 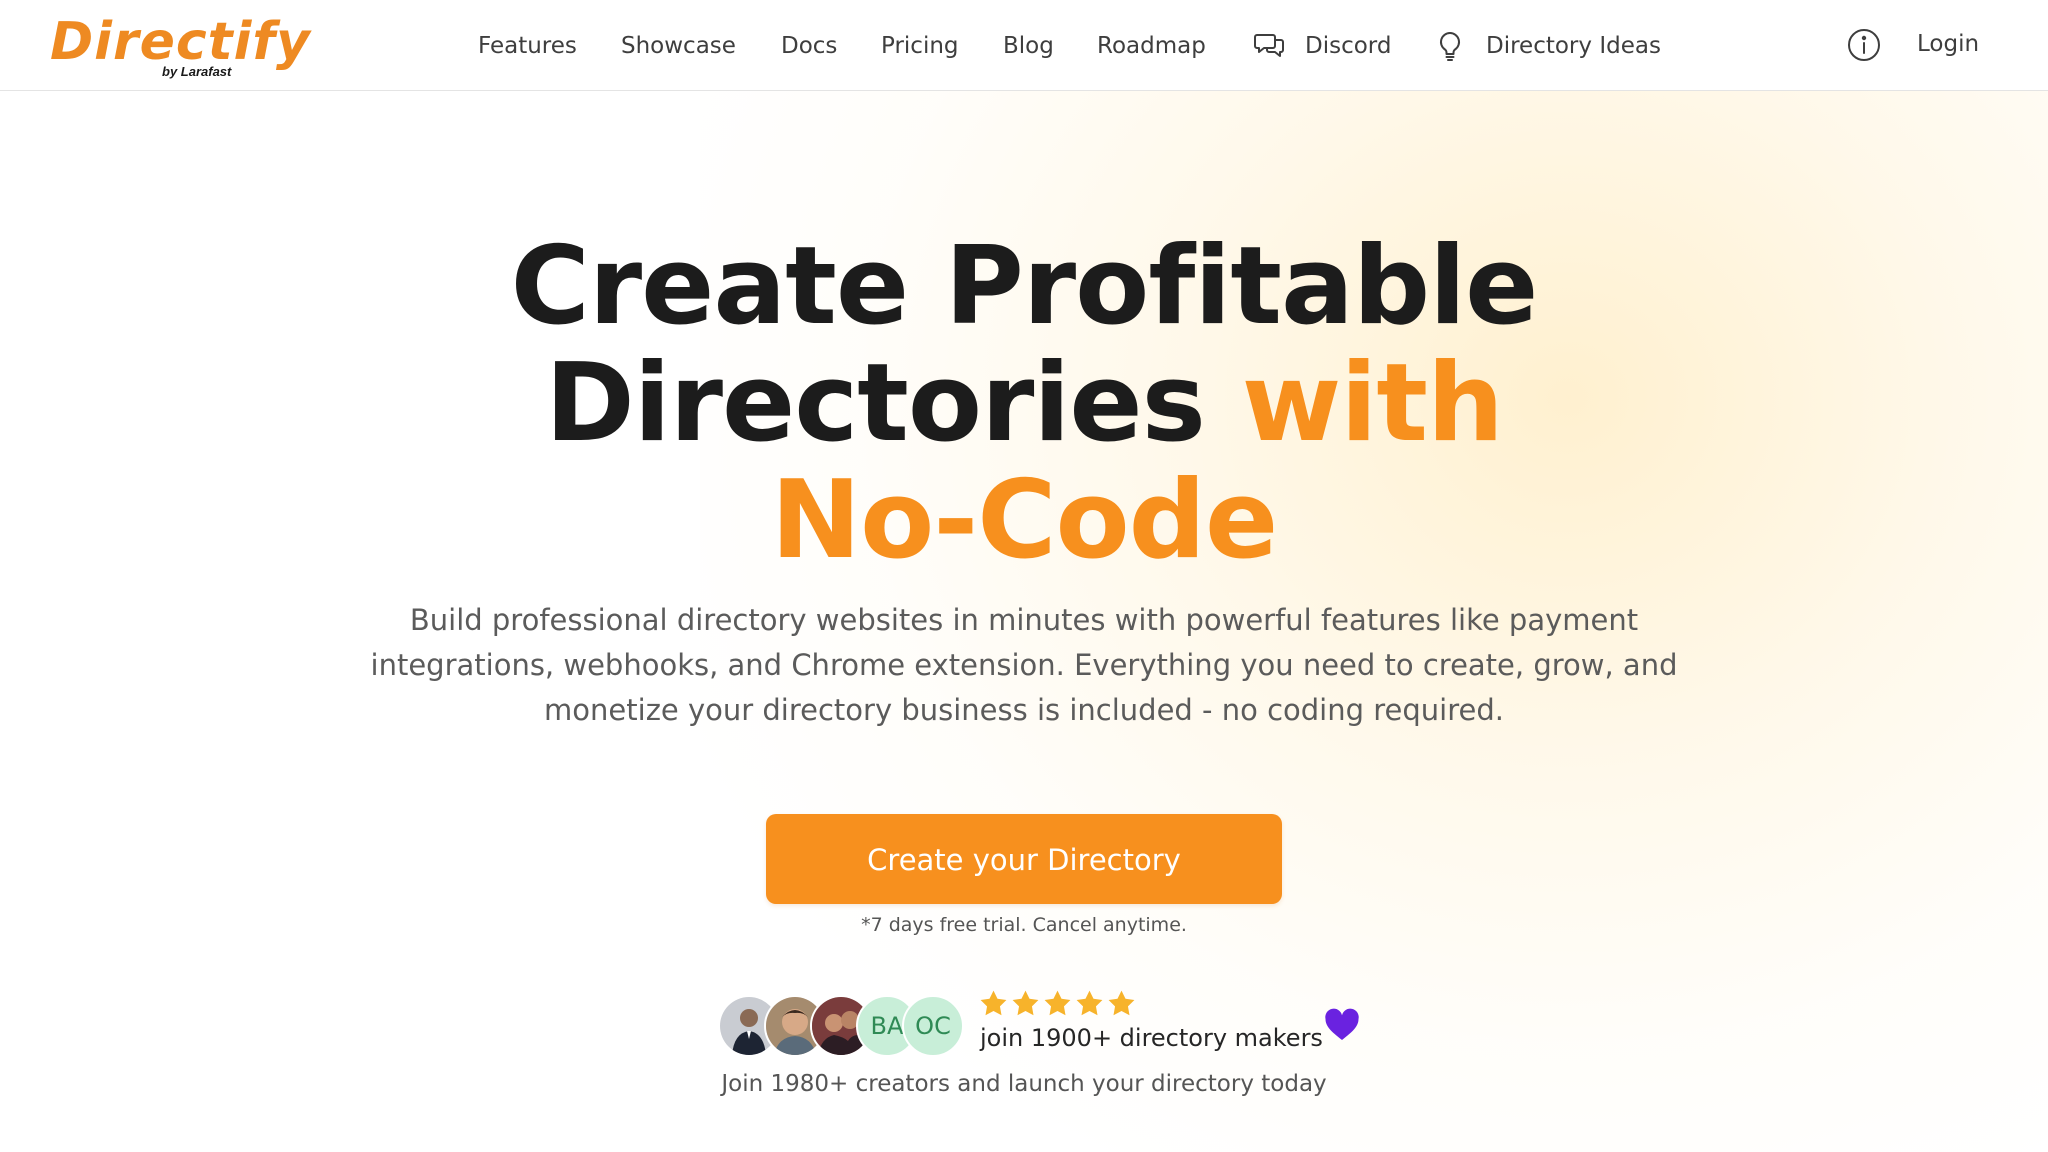 I want to click on headline-line-3: No-Code, so click(x=1024, y=520).